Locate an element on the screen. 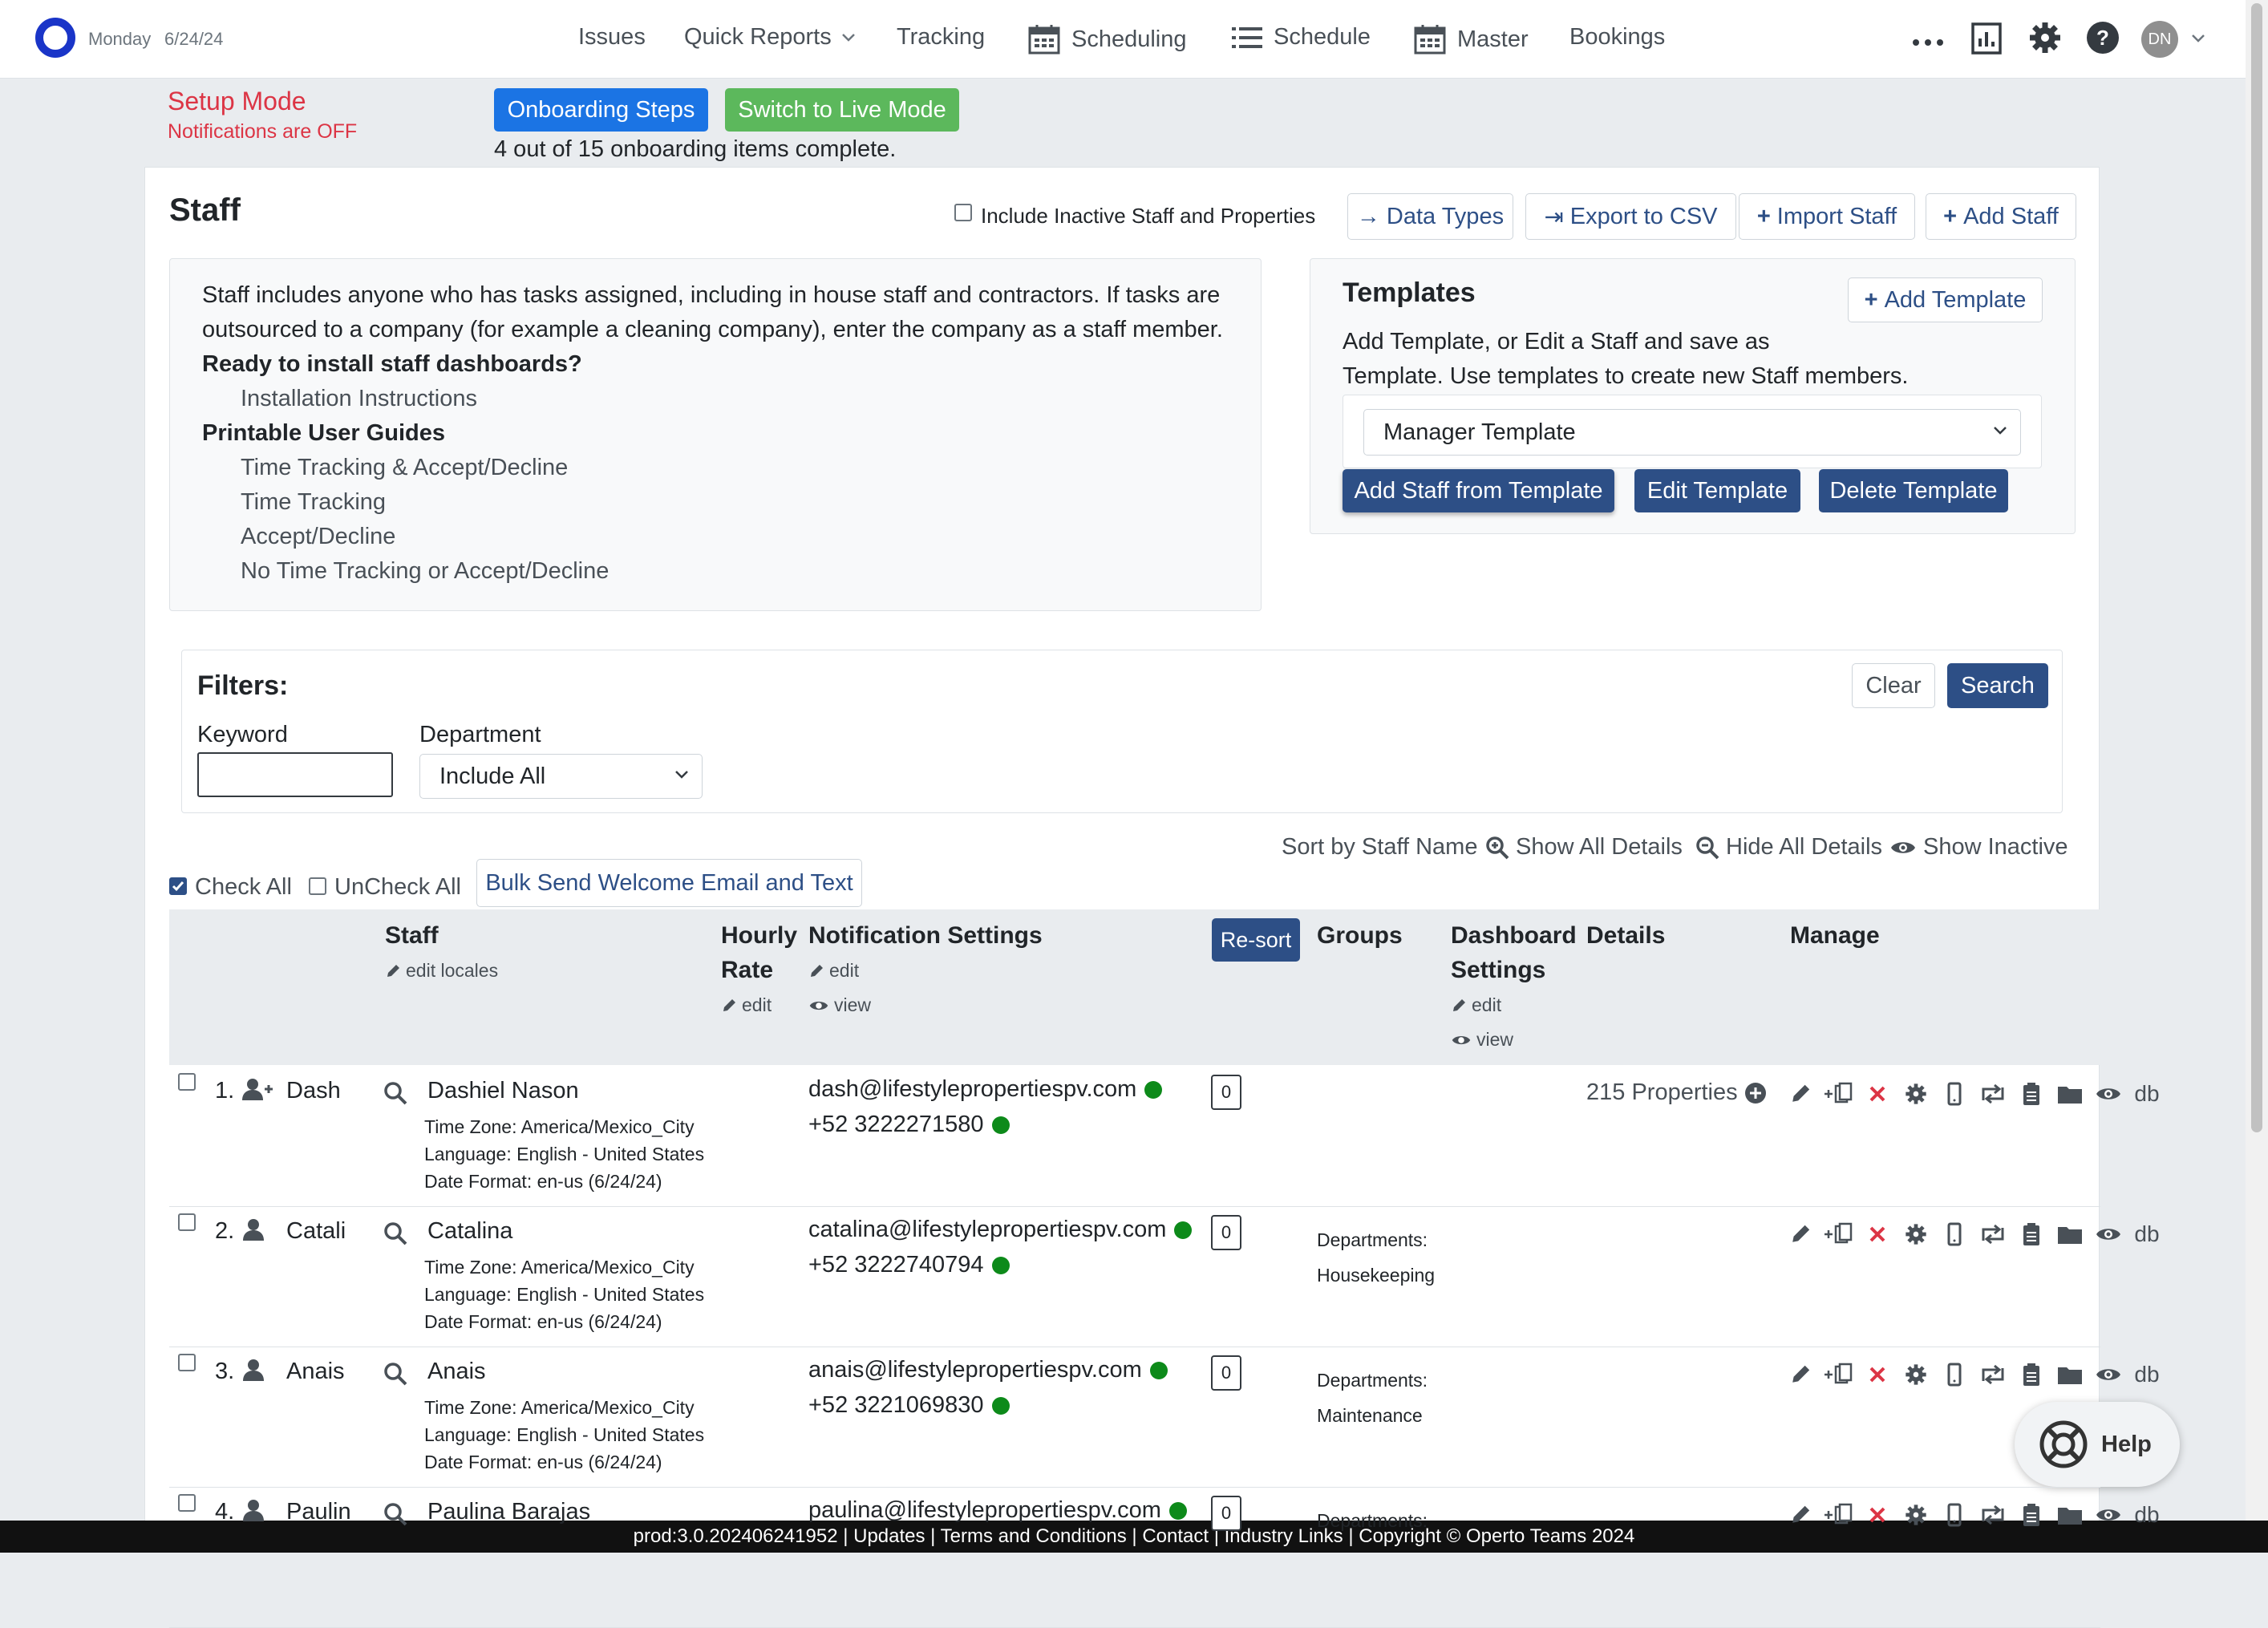  add-template-button: + Add Template is located at coordinates (1946, 299).